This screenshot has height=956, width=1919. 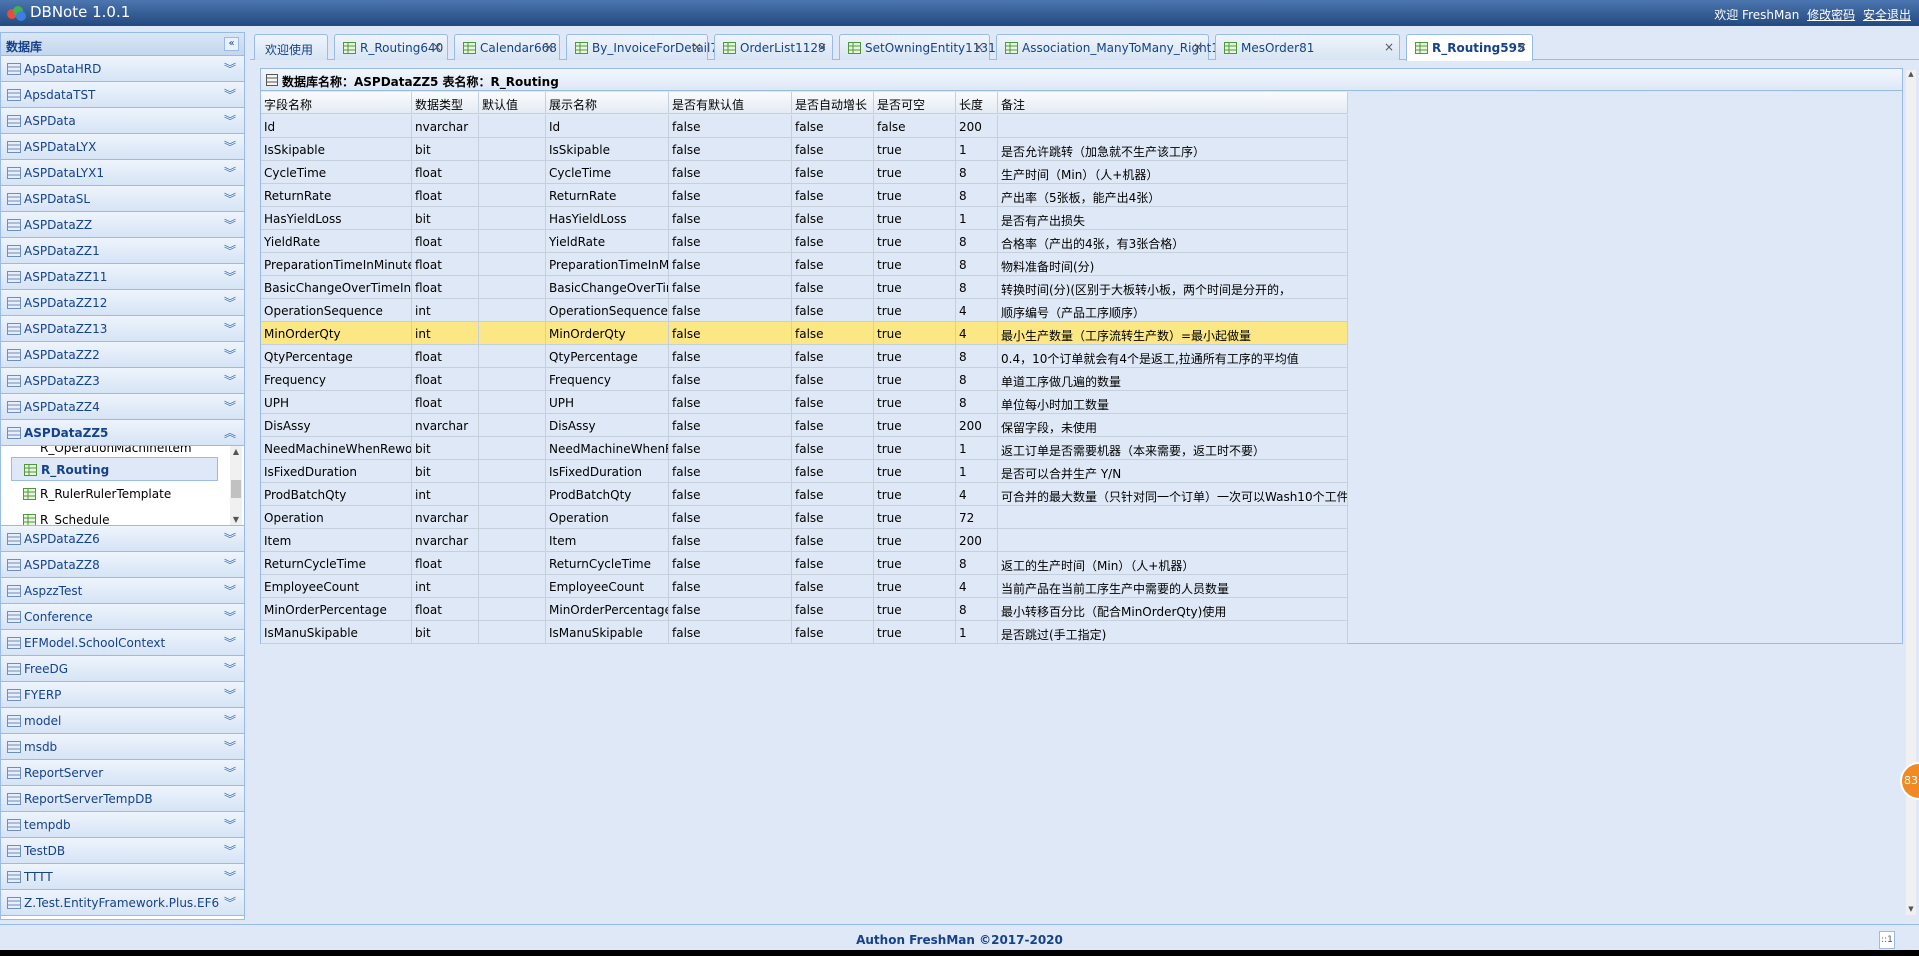 I want to click on grid-row: UPH float UPH false false true 8 单位每小时加工数量, so click(x=804, y=402).